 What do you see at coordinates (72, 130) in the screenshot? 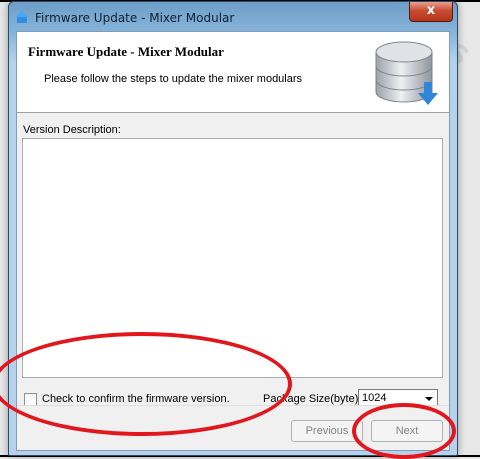
I see `version-description-label: Version Description:` at bounding box center [72, 130].